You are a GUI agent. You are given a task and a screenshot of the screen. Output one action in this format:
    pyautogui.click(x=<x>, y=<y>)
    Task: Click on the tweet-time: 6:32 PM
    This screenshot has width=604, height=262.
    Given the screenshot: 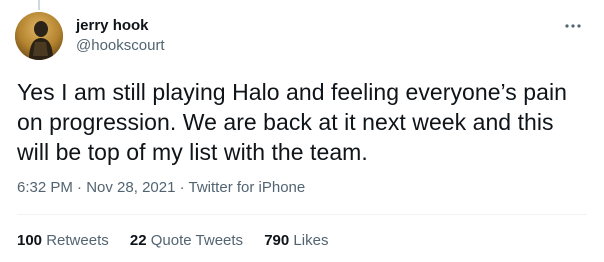 What is the action you would take?
    pyautogui.click(x=45, y=187)
    